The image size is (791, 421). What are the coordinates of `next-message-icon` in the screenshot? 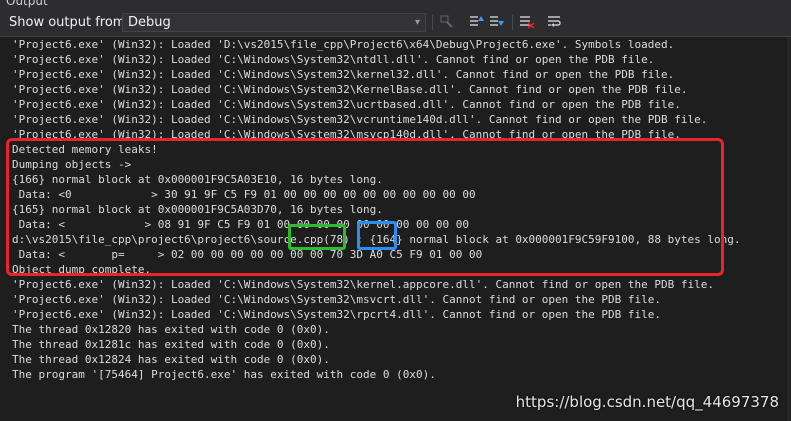 It's located at (496, 22).